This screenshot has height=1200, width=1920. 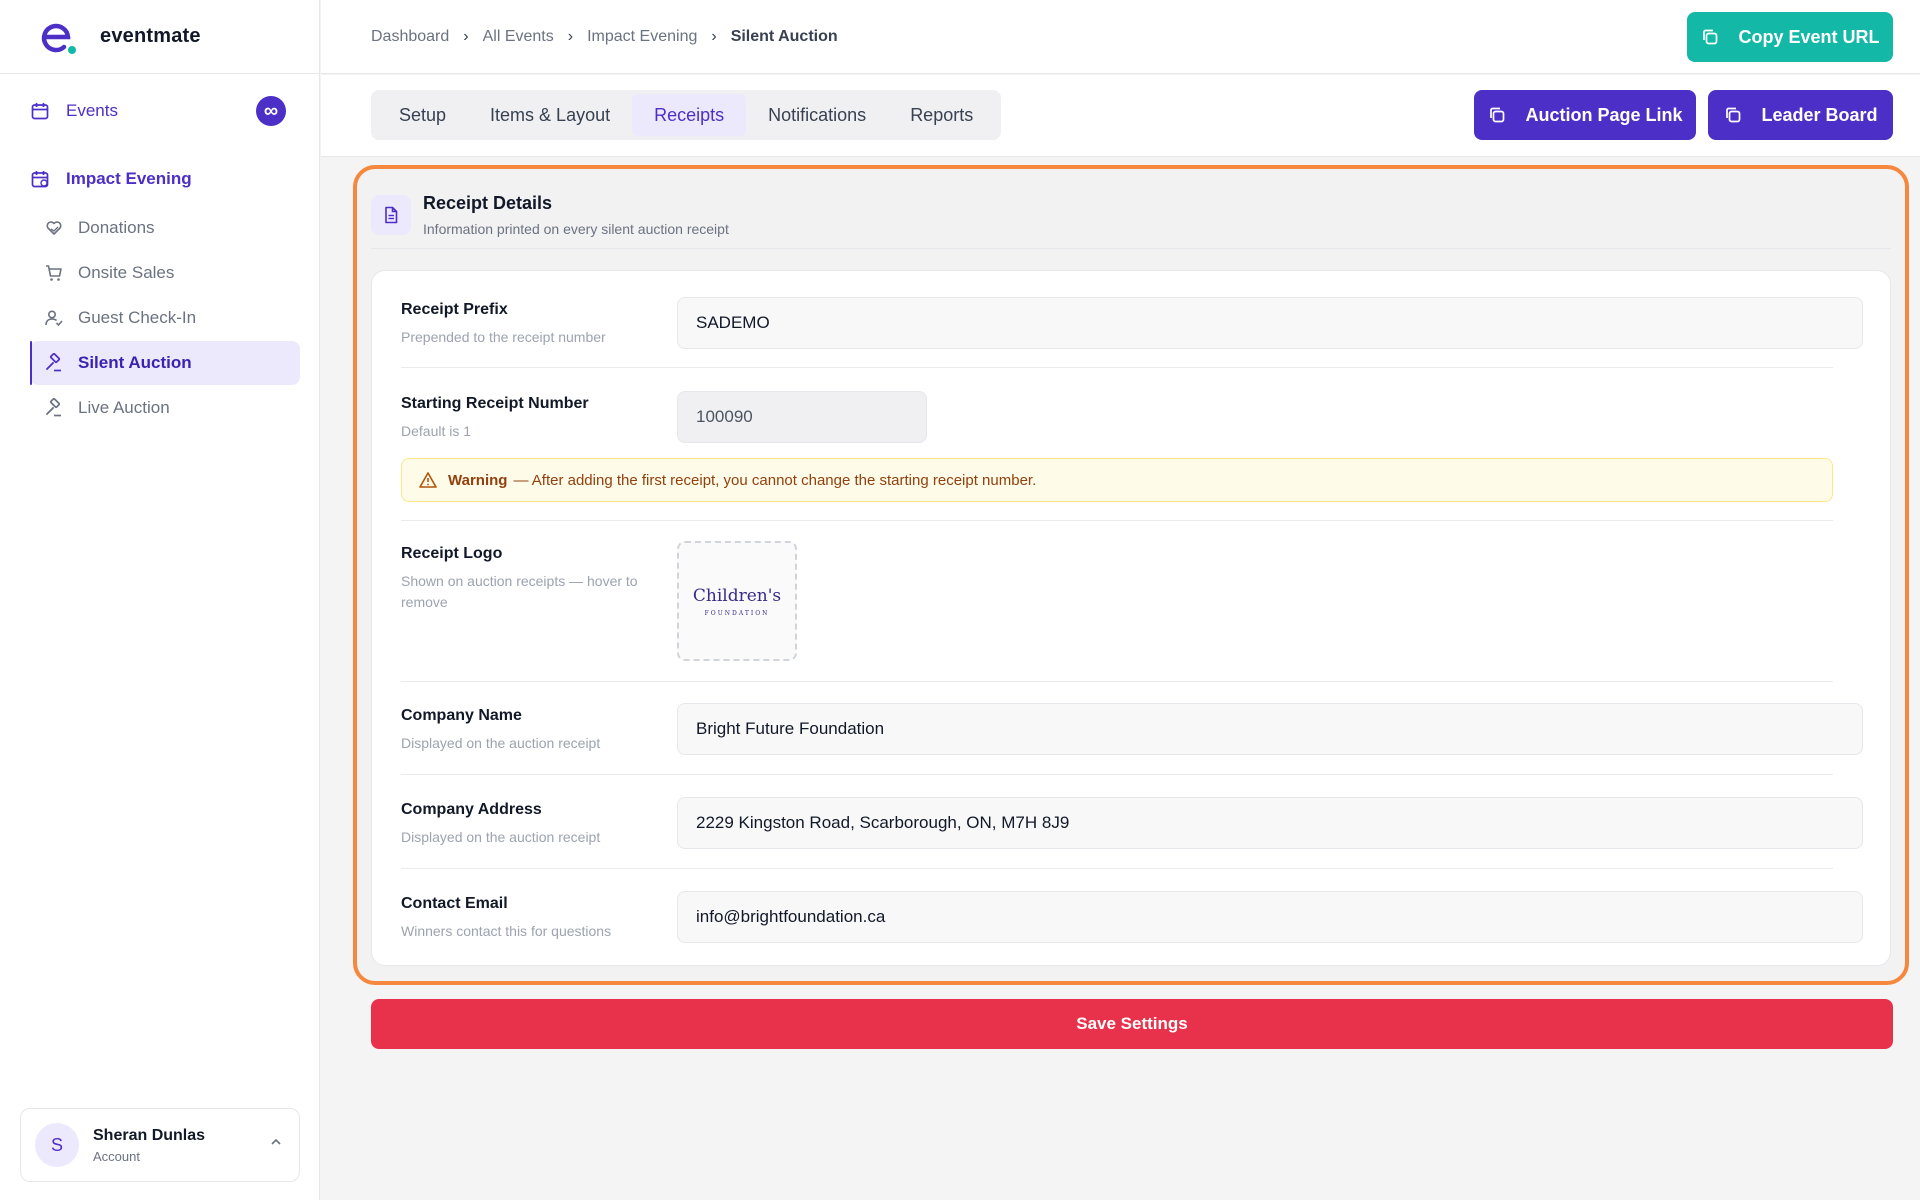 I want to click on contact-email-input: info@brightfoundation.ca, so click(x=1270, y=917).